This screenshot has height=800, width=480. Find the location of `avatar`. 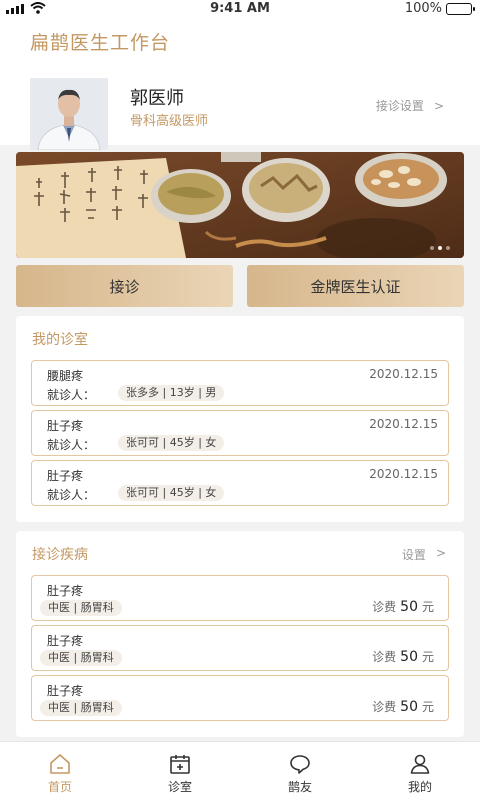

avatar is located at coordinates (69, 114).